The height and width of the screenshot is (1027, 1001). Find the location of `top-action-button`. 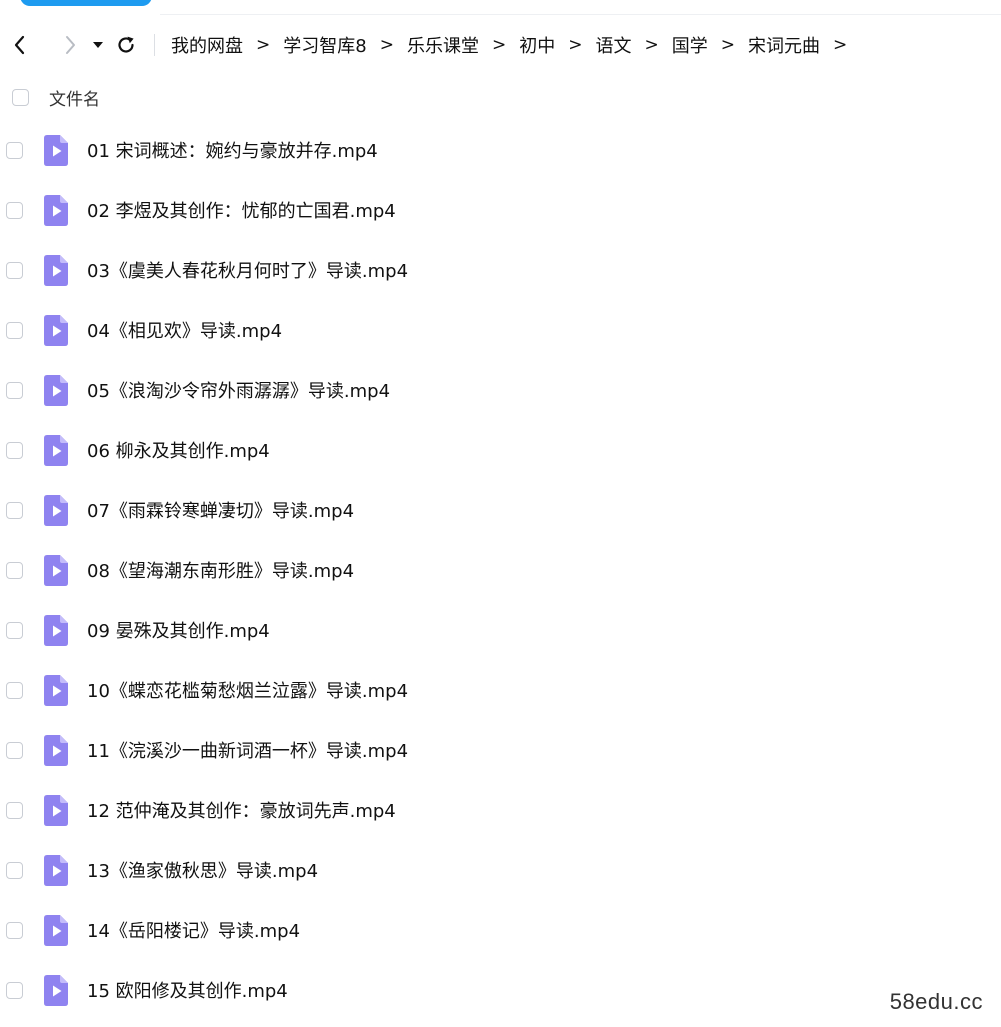

top-action-button is located at coordinates (86, 3).